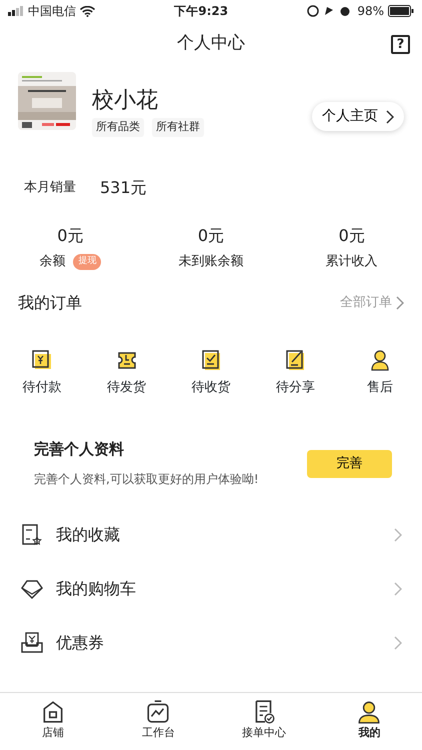  What do you see at coordinates (32, 643) in the screenshot?
I see `tray-yen-icon` at bounding box center [32, 643].